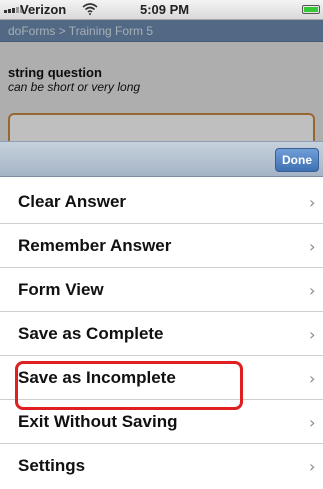 This screenshot has width=323, height=489. Describe the element at coordinates (129, 385) in the screenshot. I see `highlight-annotation` at that location.